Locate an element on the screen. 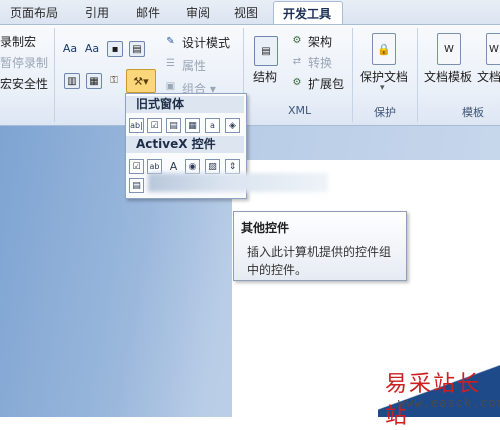 The height and width of the screenshot is (430, 500). document-template-icon: W is located at coordinates (449, 49).